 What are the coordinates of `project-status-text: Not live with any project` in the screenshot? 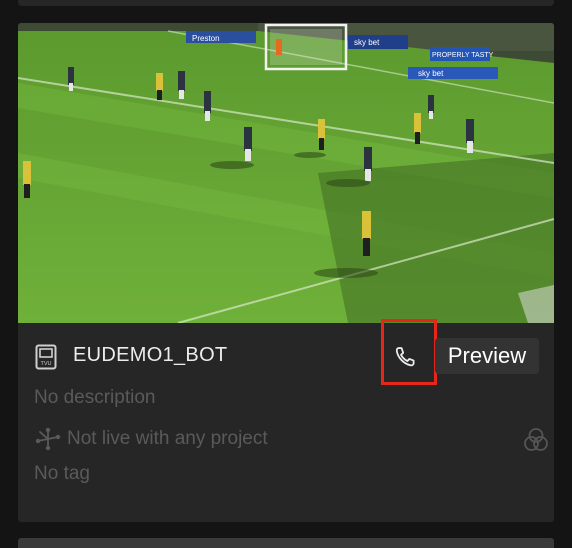 It's located at (167, 438).